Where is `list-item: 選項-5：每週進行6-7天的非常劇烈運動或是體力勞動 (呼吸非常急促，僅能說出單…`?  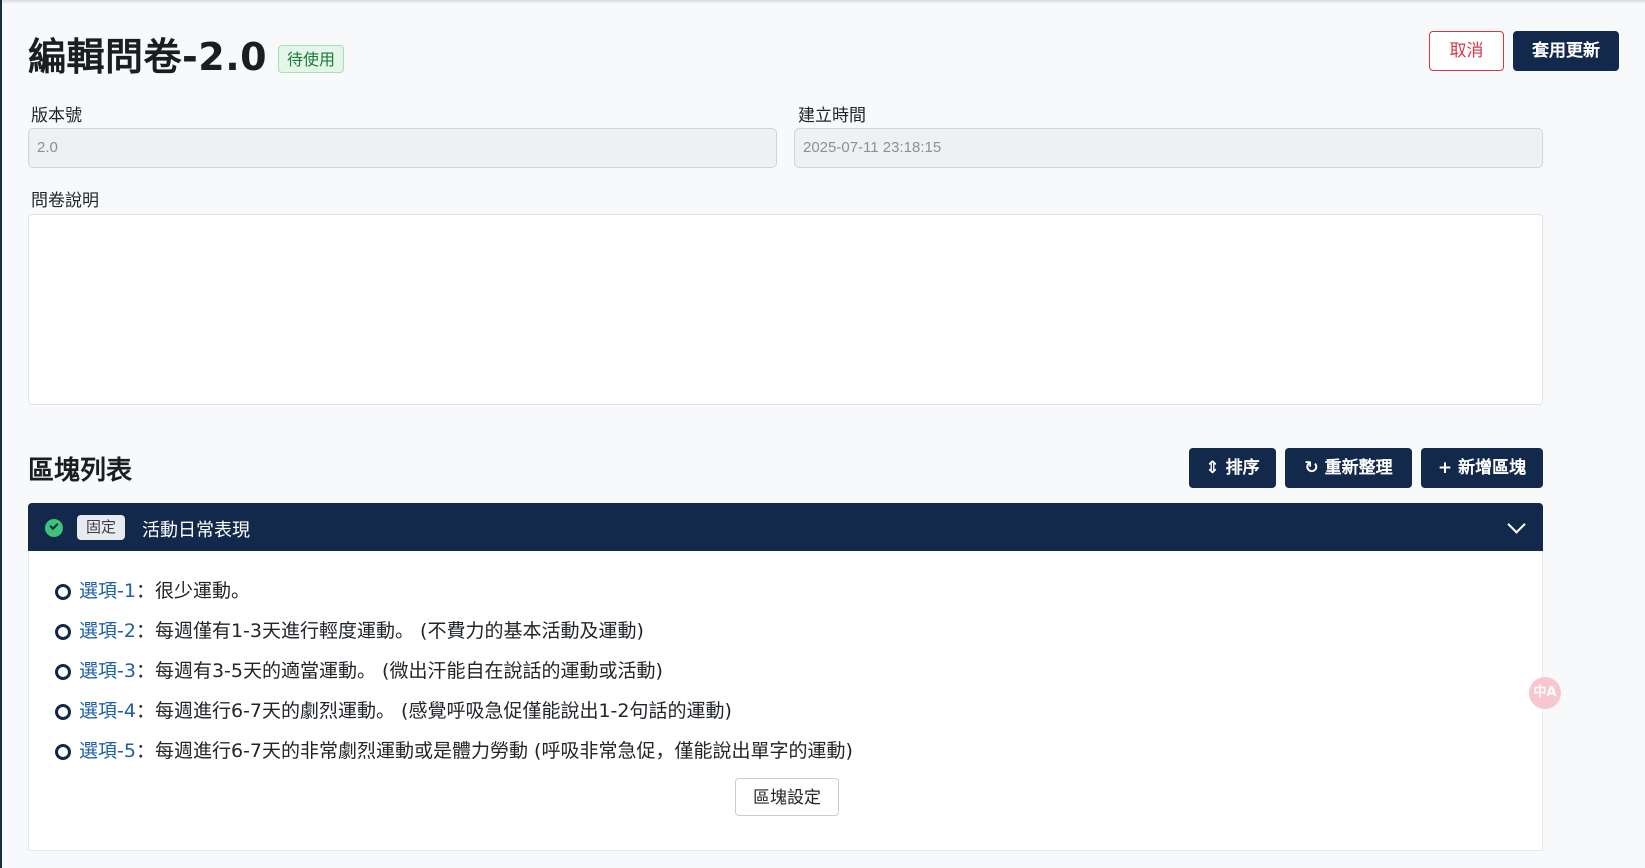
list-item: 選項-5：每週進行6-7天的非常劇烈運動或是體力勞動 (呼吸非常急促，僅能說出單… is located at coordinates (454, 751).